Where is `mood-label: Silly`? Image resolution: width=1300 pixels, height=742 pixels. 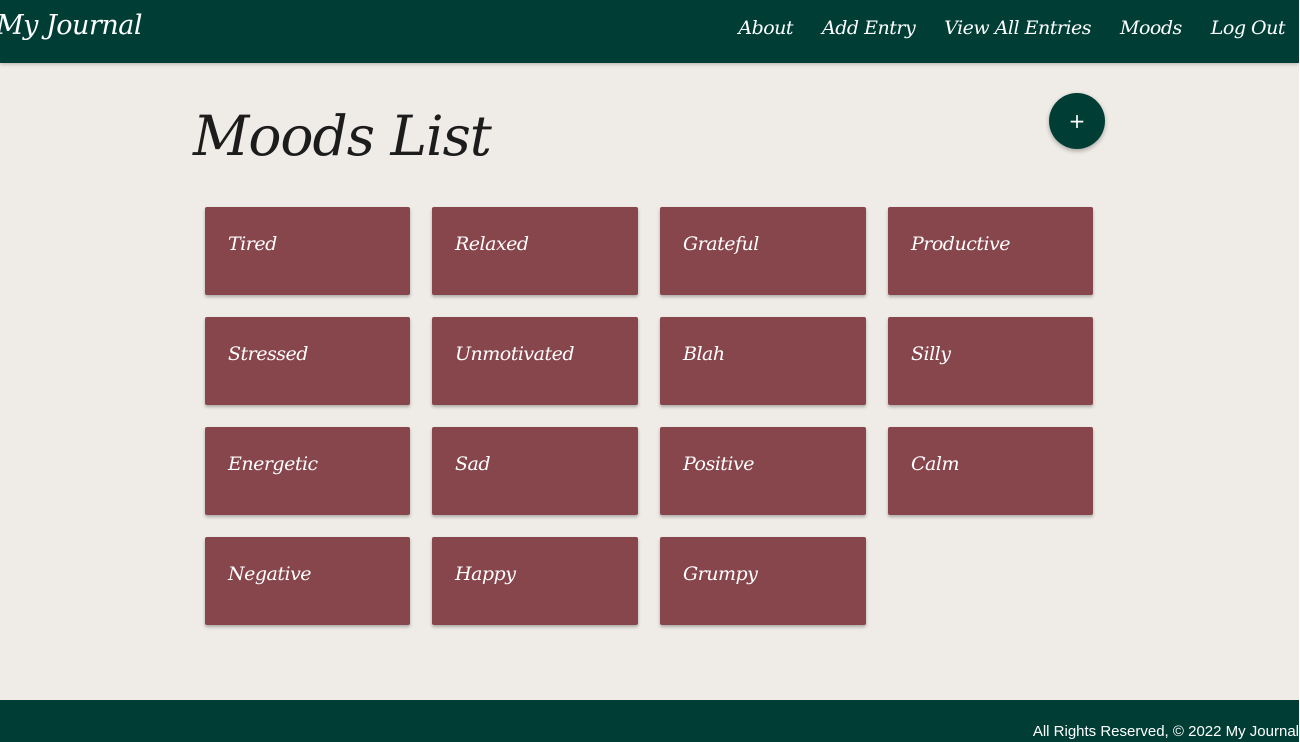 mood-label: Silly is located at coordinates (931, 354).